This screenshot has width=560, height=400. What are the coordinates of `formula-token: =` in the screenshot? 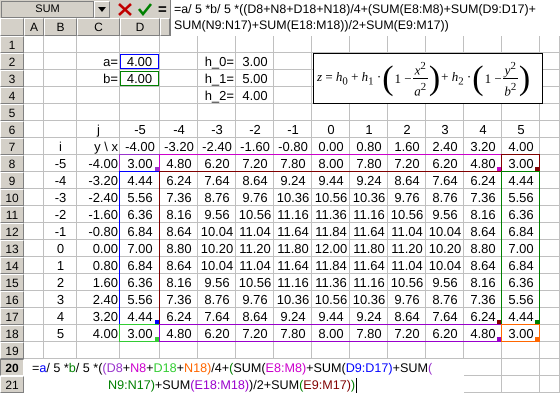 It's located at (36, 368).